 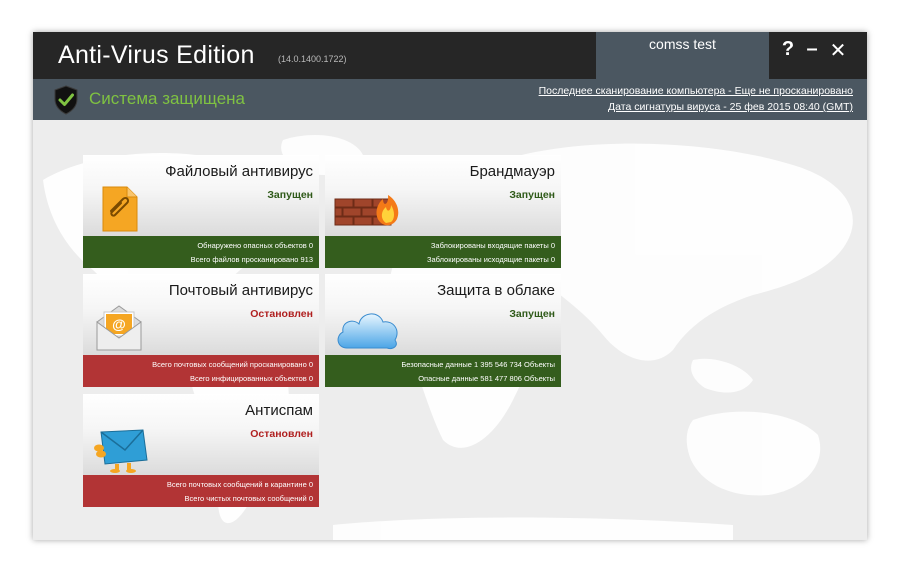 What do you see at coordinates (312, 59) in the screenshot?
I see `app-version: (14.0.1400.1722)` at bounding box center [312, 59].